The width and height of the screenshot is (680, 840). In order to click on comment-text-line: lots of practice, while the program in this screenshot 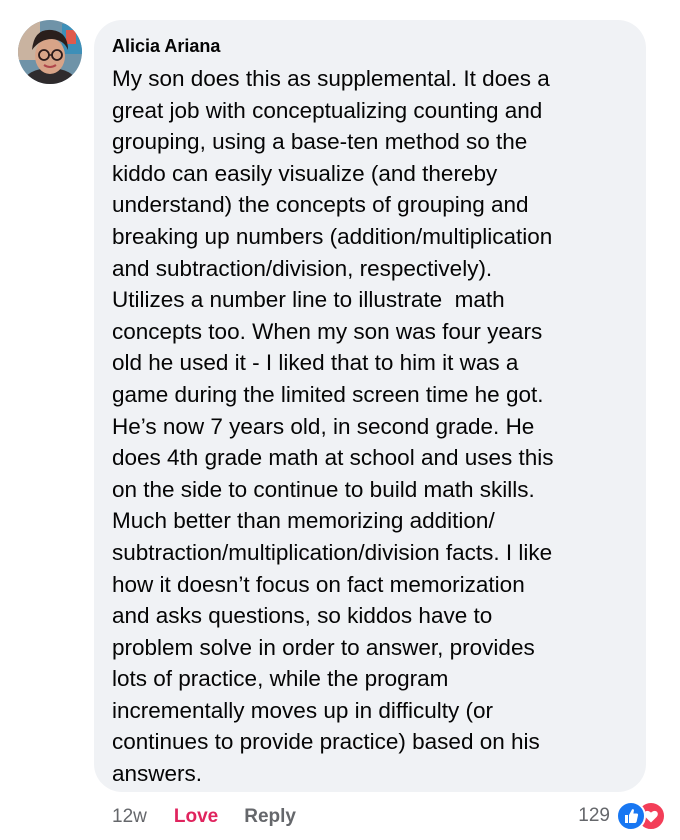, I will do `click(280, 679)`.